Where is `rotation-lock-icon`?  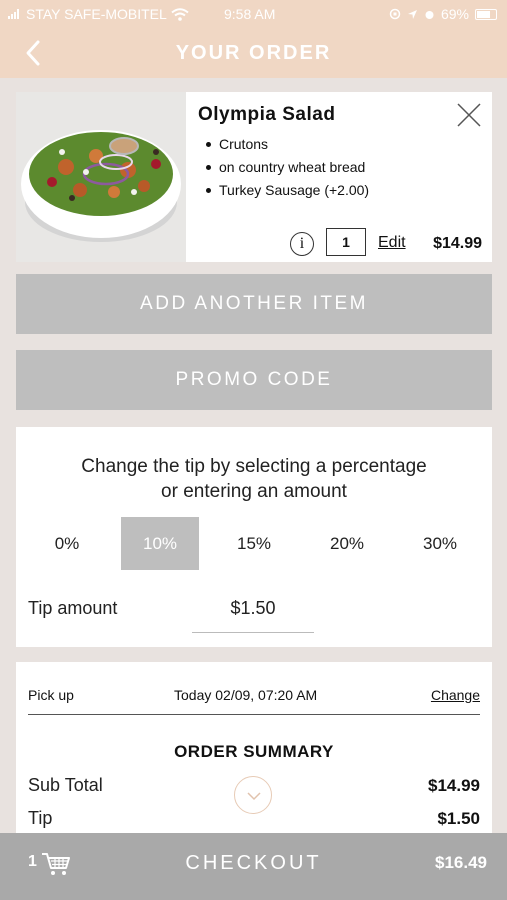 rotation-lock-icon is located at coordinates (395, 14).